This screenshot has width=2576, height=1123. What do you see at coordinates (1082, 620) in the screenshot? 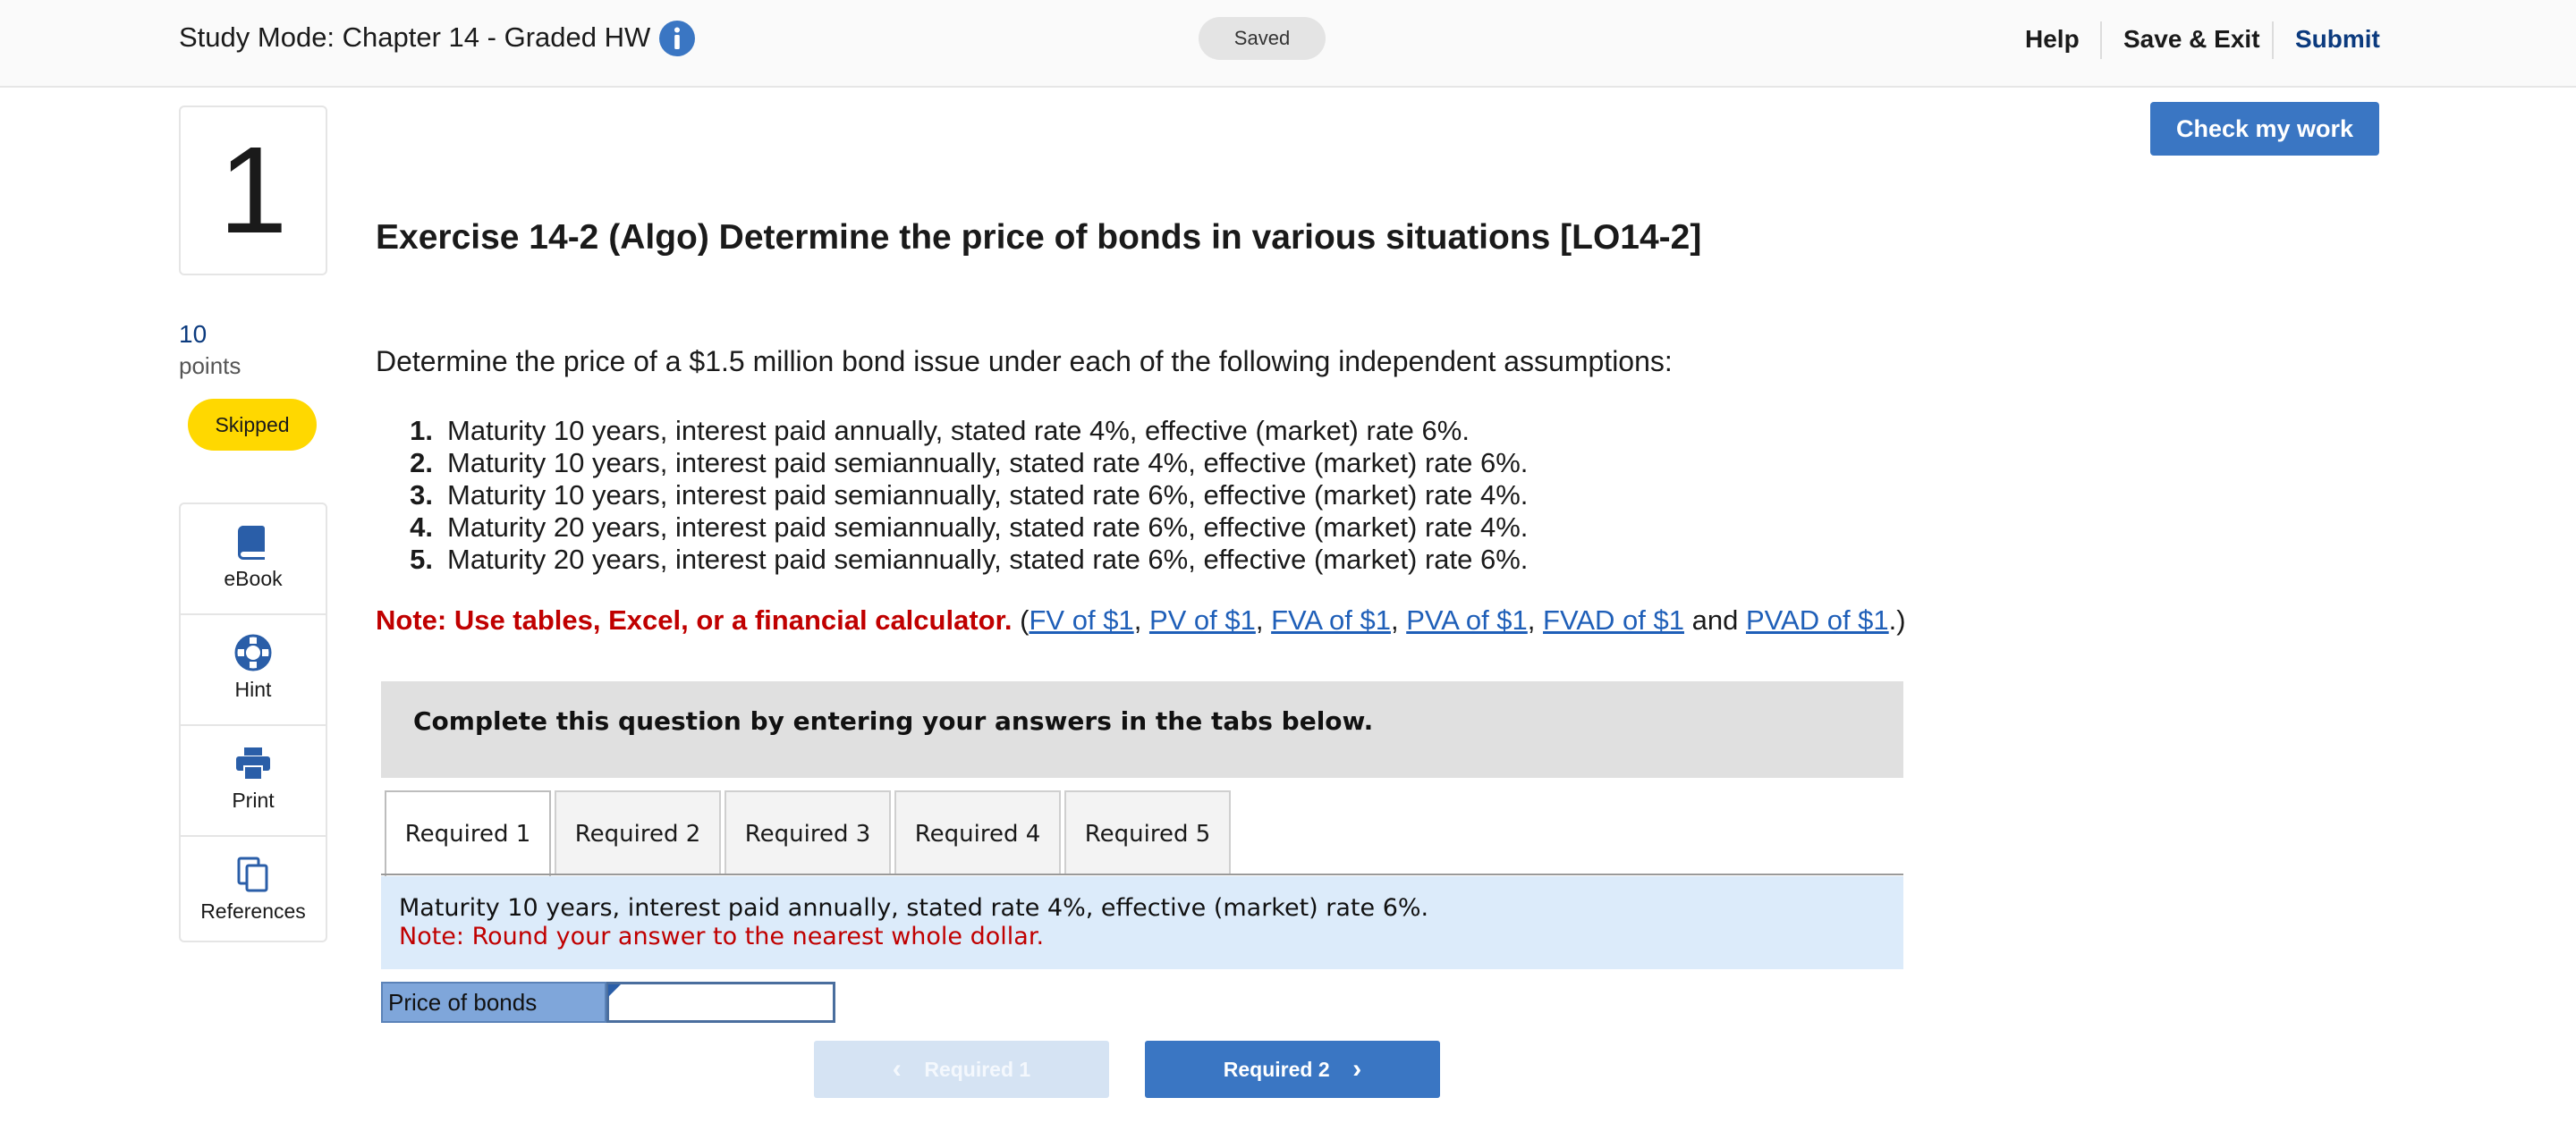
I see `fv-link: FV of $1` at bounding box center [1082, 620].